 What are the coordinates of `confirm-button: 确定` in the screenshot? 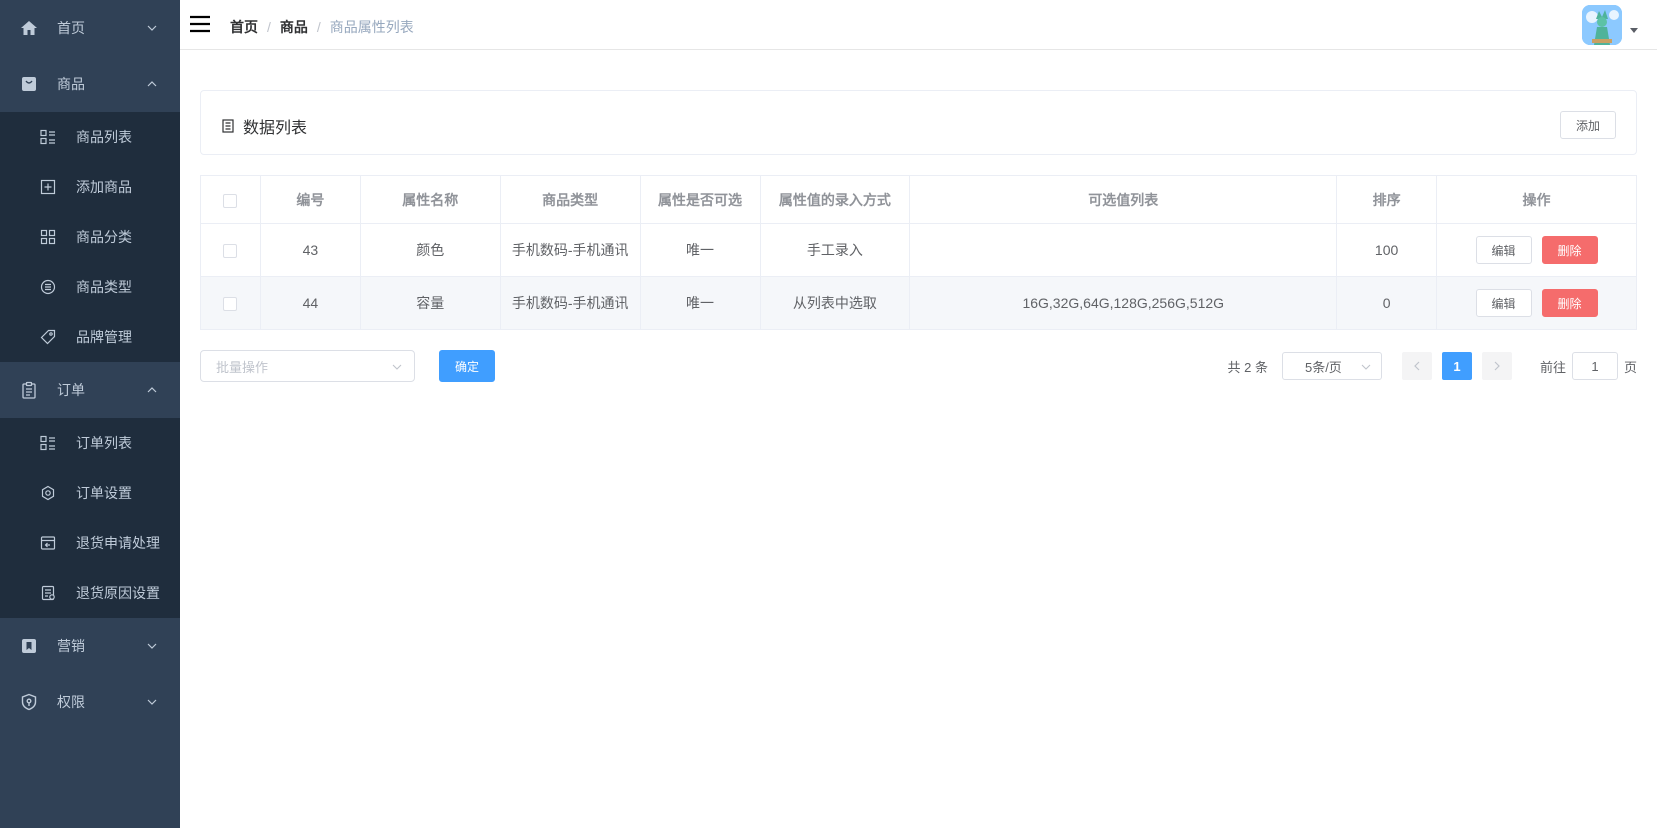 It's located at (467, 366).